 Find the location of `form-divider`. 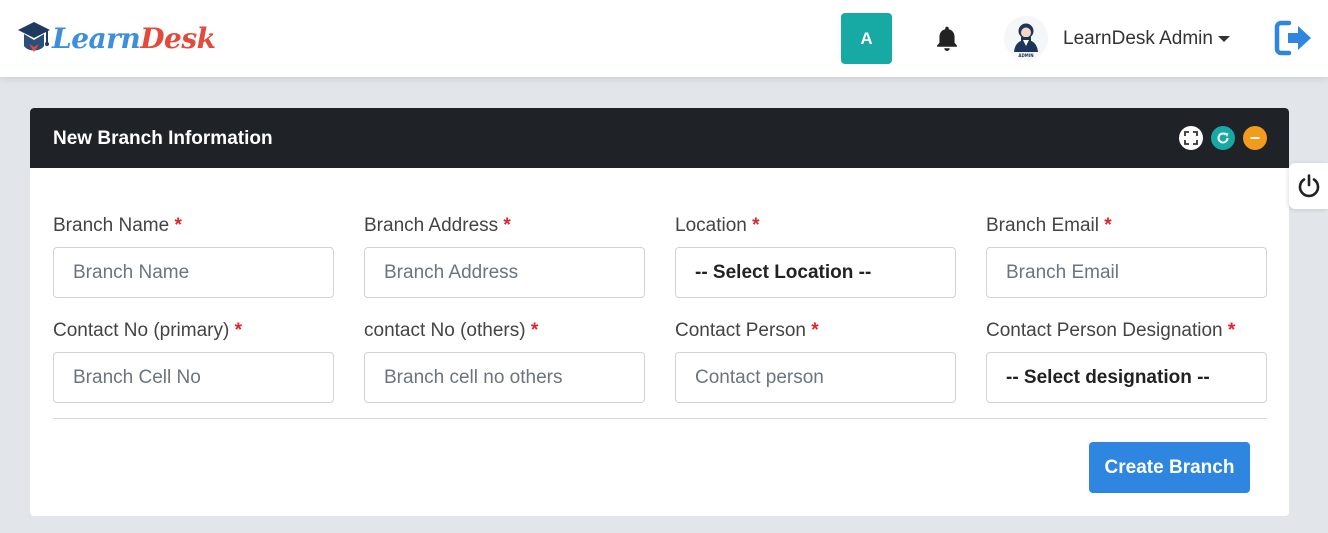

form-divider is located at coordinates (660, 418).